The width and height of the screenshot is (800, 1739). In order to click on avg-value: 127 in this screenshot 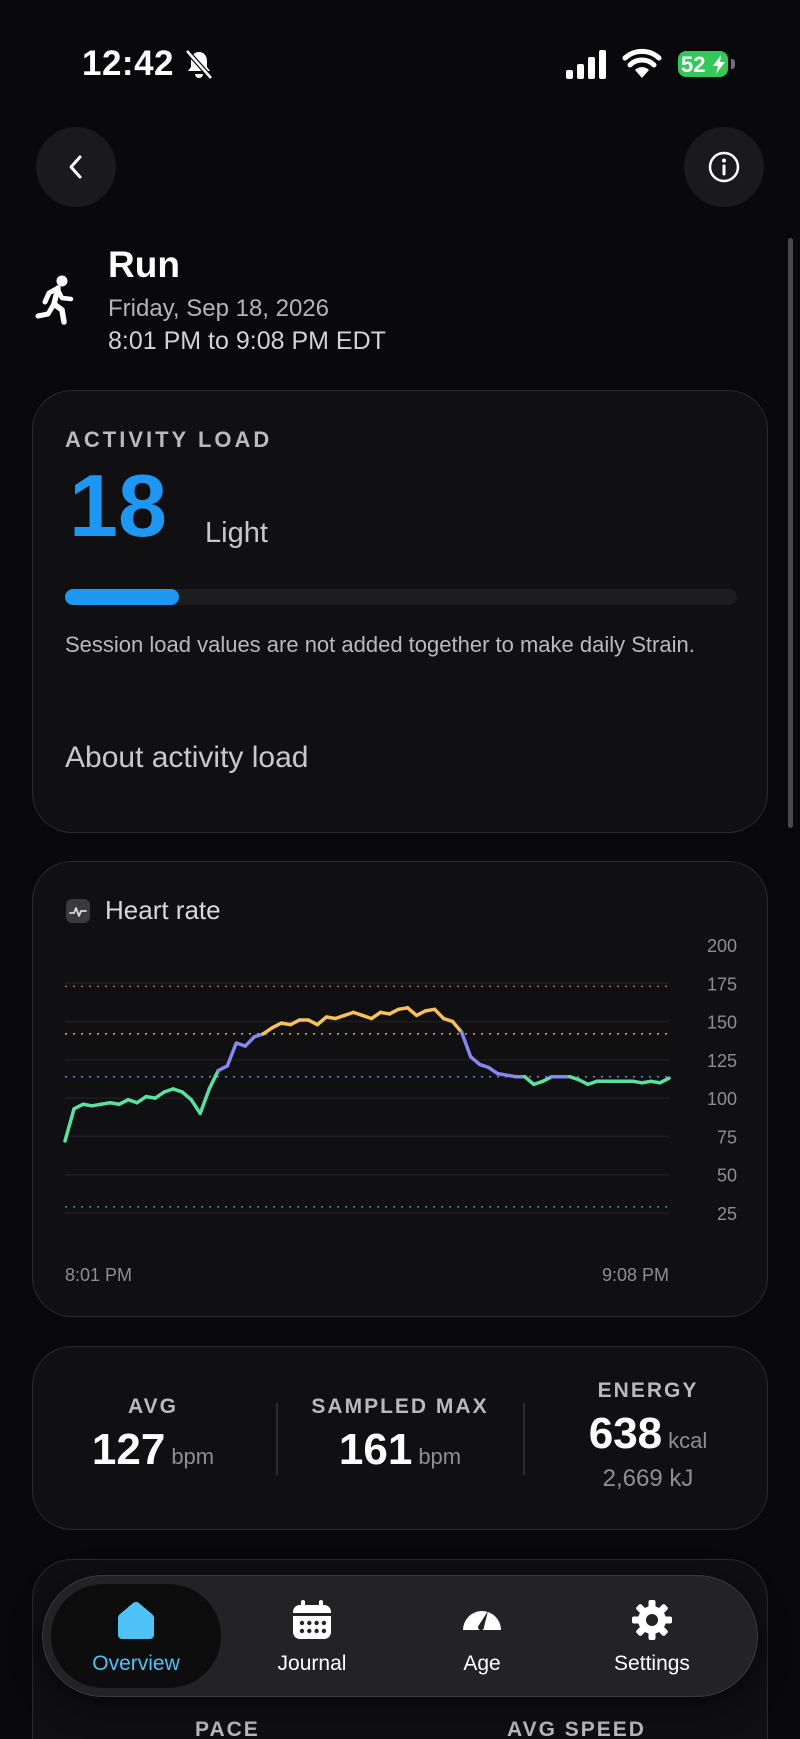, I will do `click(128, 1449)`.